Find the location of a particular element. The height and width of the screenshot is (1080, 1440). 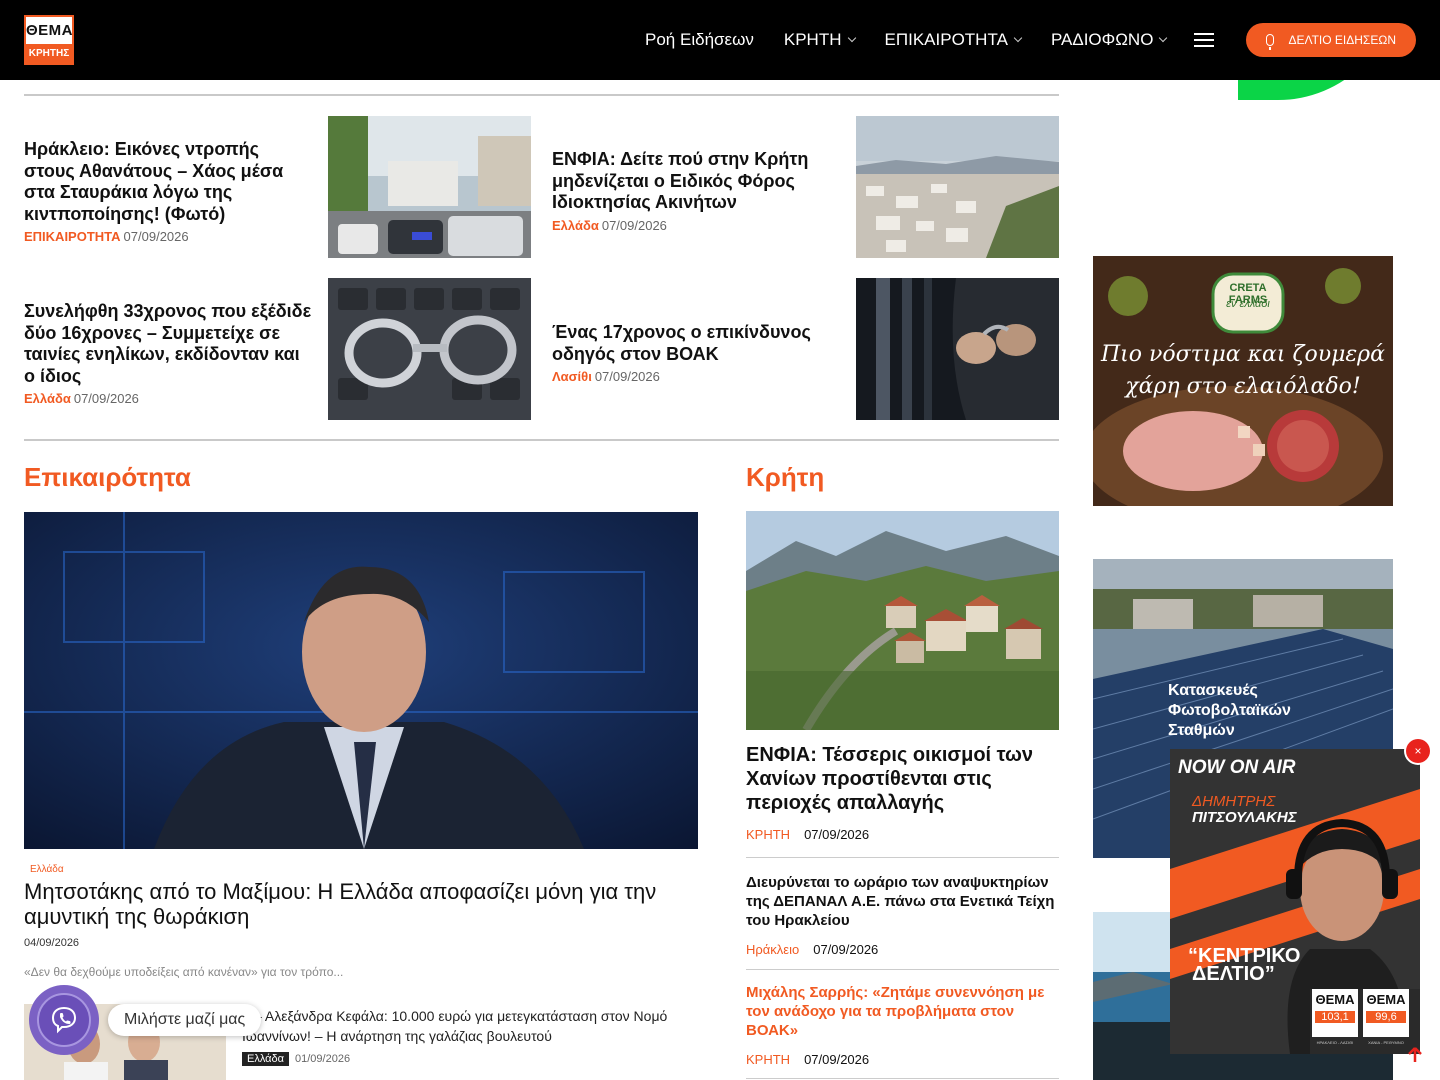

site-logo: ΘΕΜΑ ΚΡΗΤΗΣ is located at coordinates (49, 40).